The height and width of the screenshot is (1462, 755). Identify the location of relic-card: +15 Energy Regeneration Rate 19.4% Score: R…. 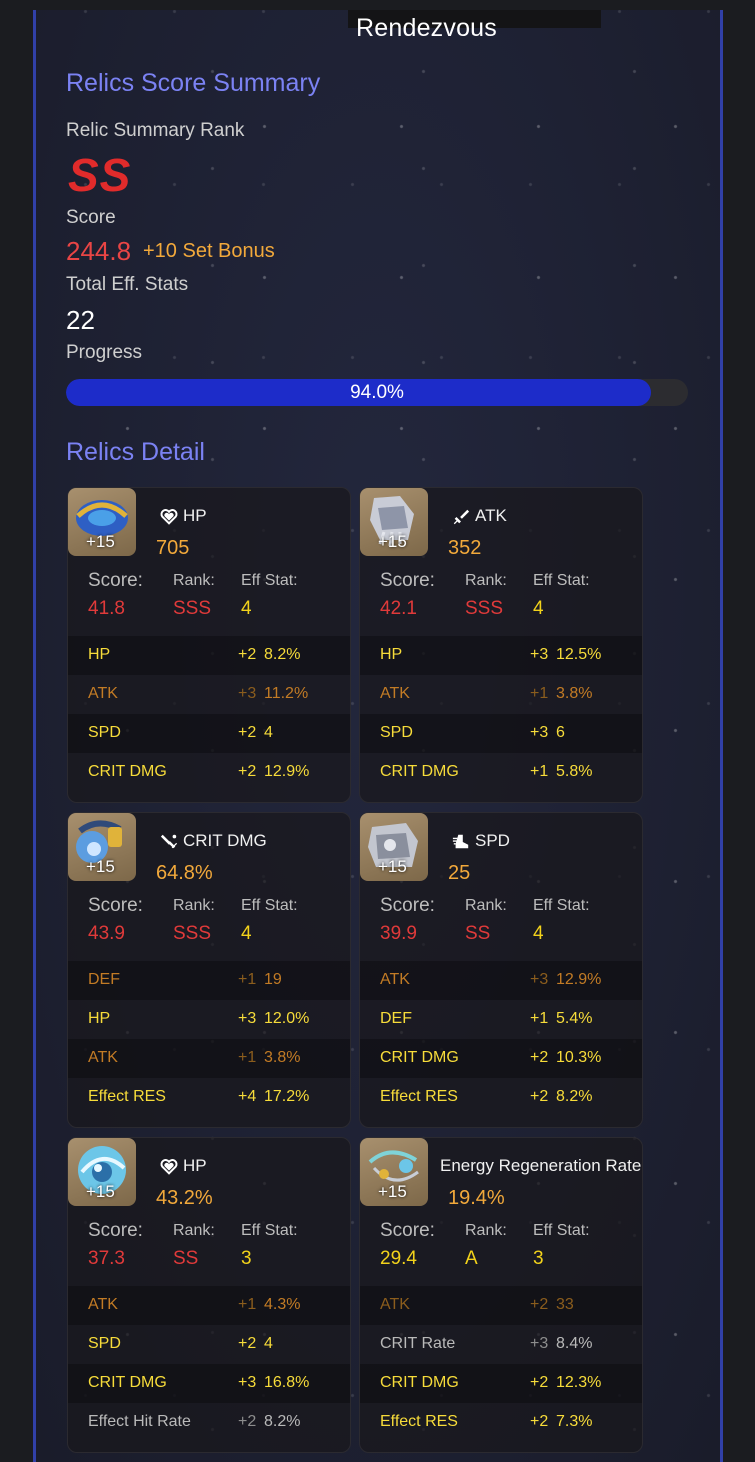
(501, 1295).